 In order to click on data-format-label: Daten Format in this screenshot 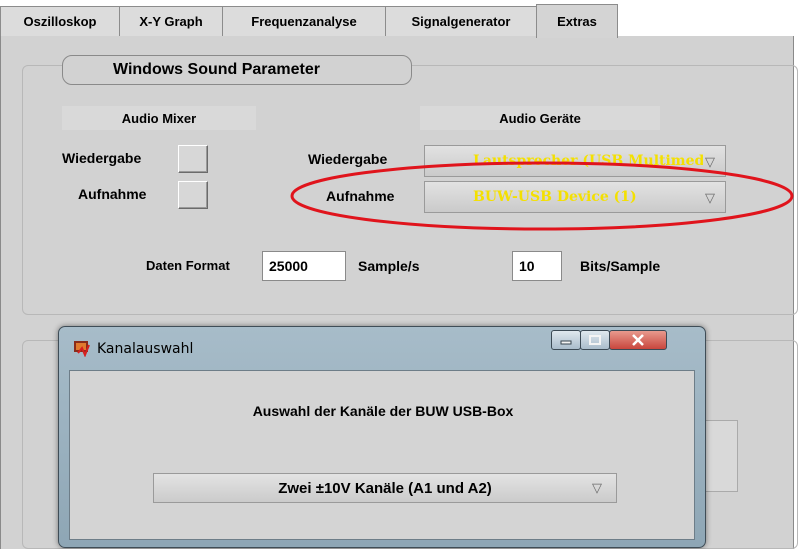, I will do `click(188, 265)`.